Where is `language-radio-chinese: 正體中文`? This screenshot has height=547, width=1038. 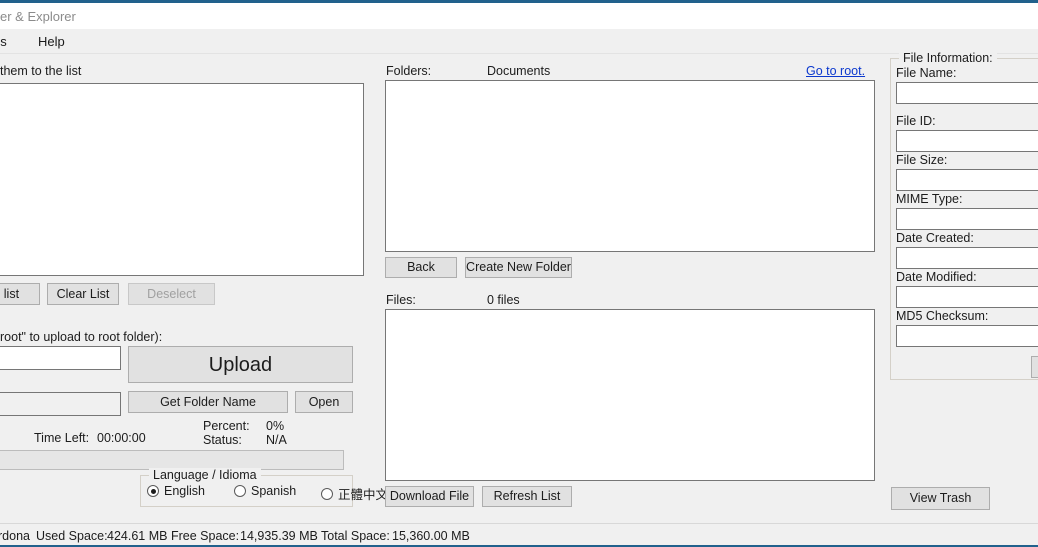
language-radio-chinese: 正體中文 is located at coordinates (354, 493).